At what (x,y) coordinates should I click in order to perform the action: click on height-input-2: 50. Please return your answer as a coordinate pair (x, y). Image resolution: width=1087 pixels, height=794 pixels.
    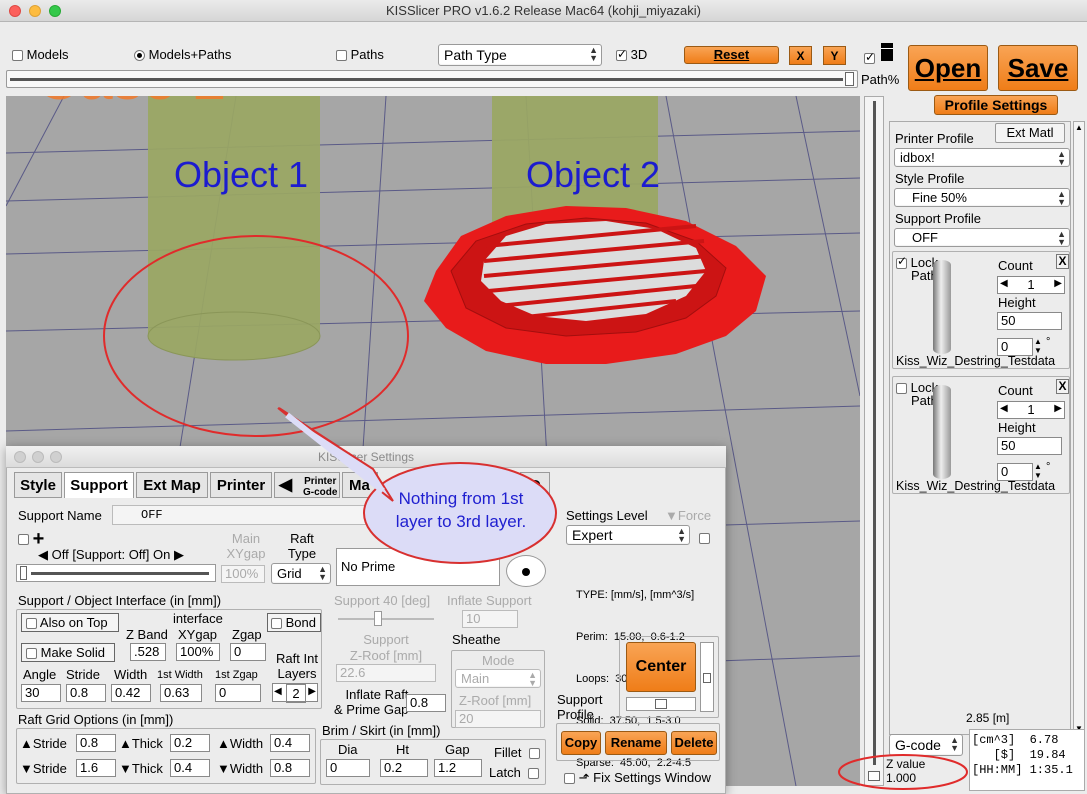
    Looking at the image, I should click on (1029, 446).